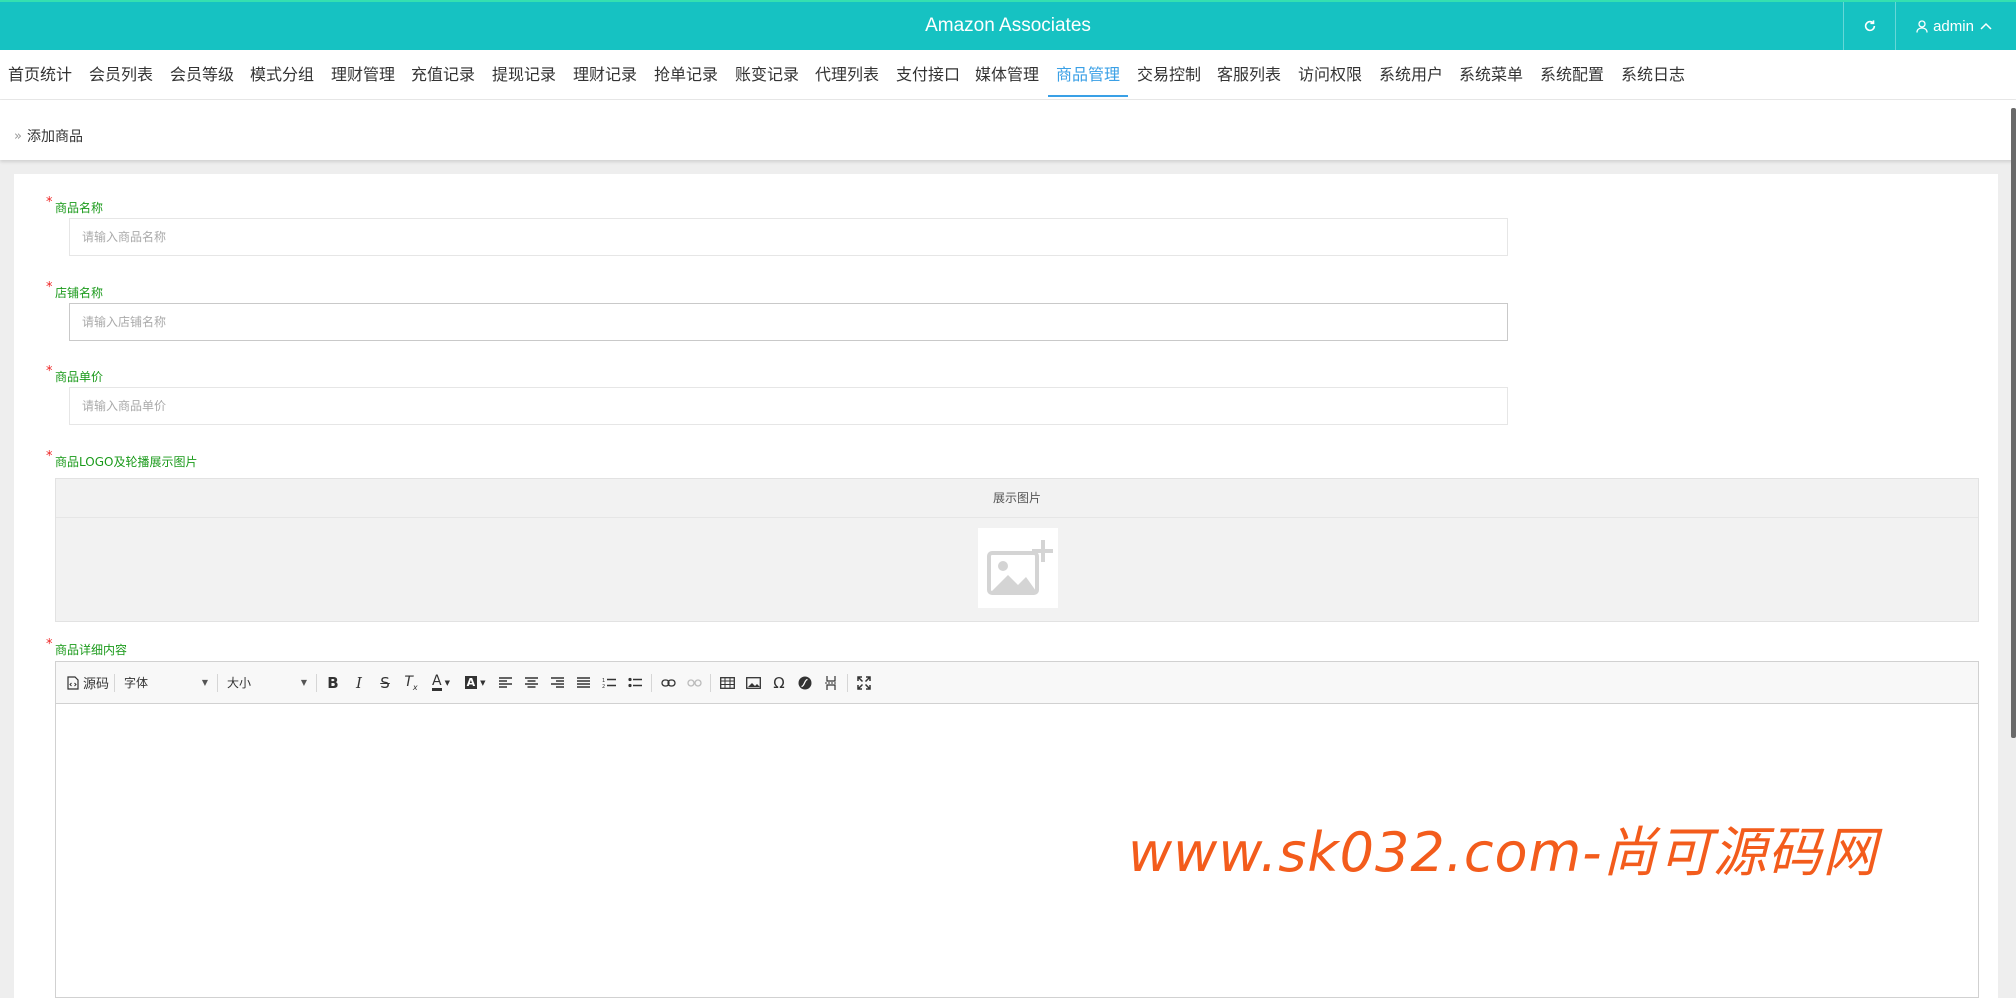  What do you see at coordinates (928, 73) in the screenshot?
I see `nav-item: 支付接口` at bounding box center [928, 73].